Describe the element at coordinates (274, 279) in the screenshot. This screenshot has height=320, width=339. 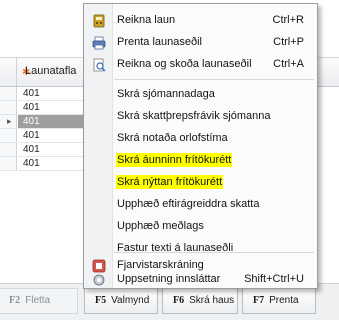
I see `menu-item-shortcut: Shift+Ctrl+U` at that location.